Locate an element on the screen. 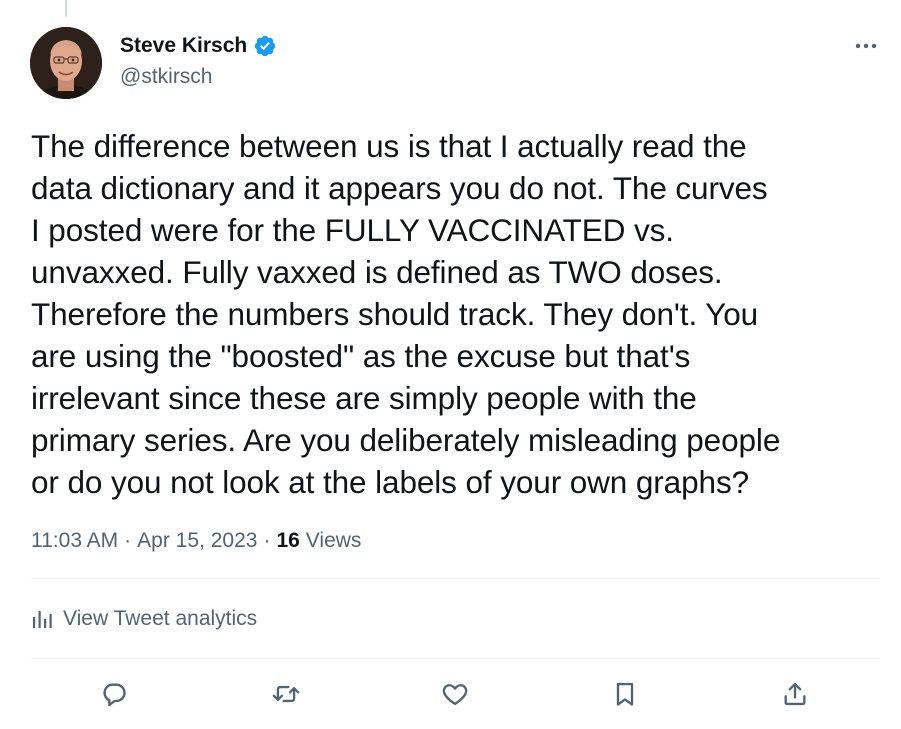  tweet-actions-bar is located at coordinates (450, 694).